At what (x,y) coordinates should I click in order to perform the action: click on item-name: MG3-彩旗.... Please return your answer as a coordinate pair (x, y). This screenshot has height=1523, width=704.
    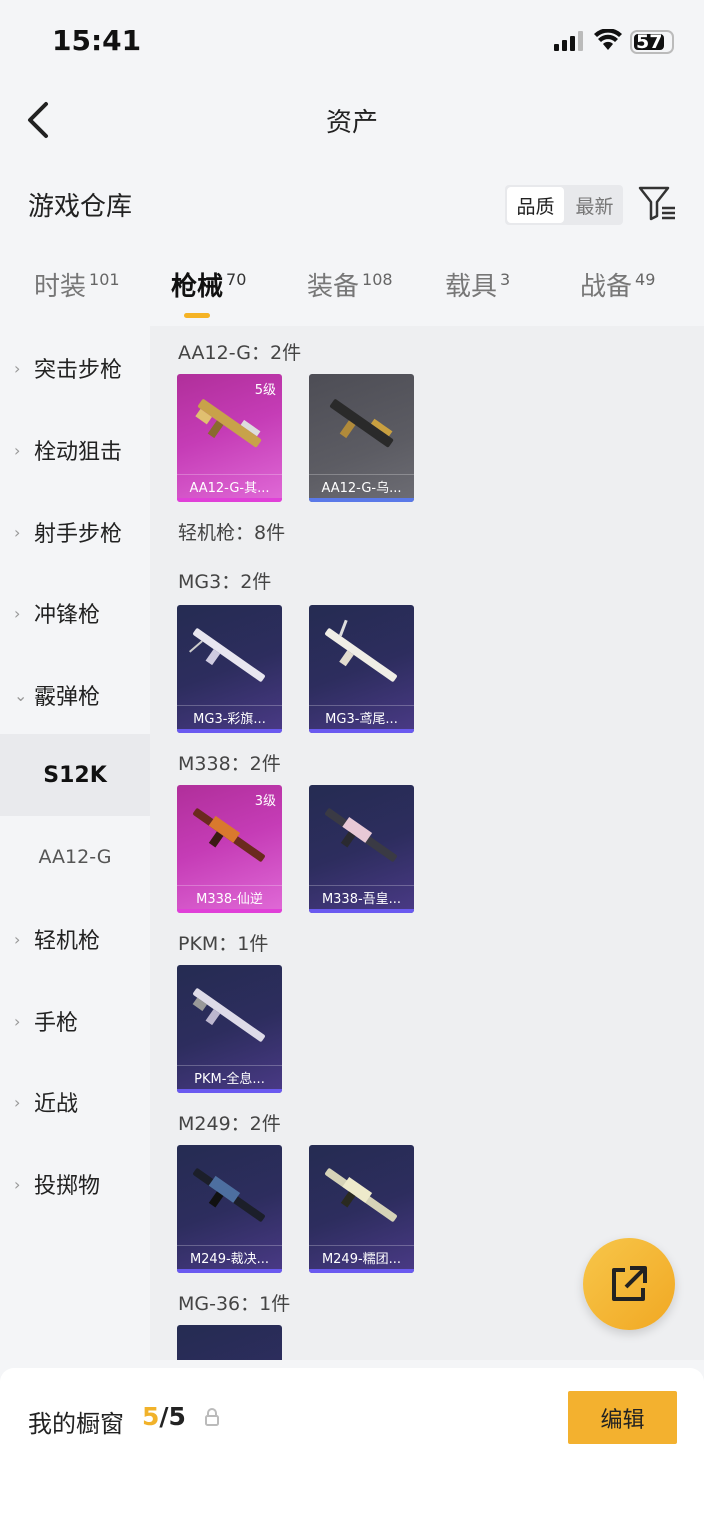
    Looking at the image, I should click on (229, 717).